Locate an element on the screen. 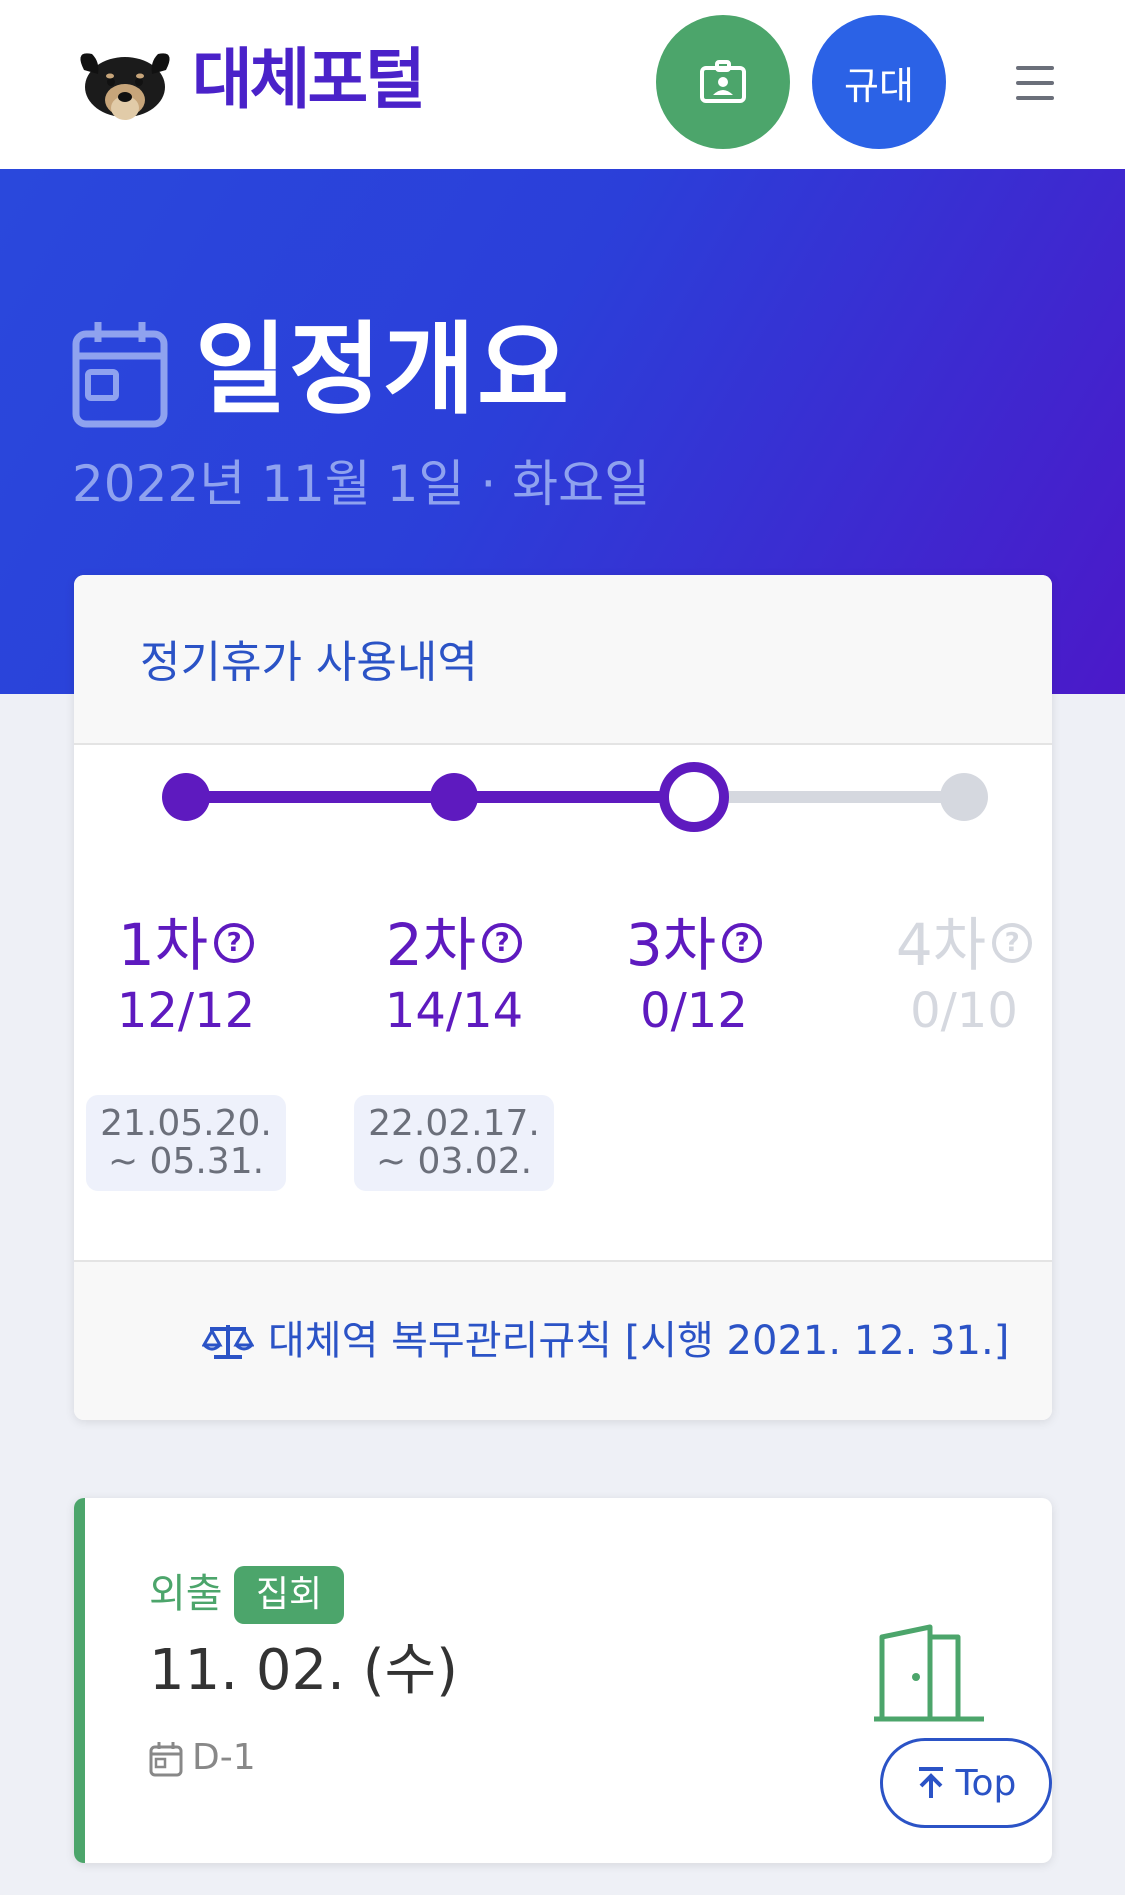 Image resolution: width=1125 pixels, height=1895 pixels. arrow-up-icon is located at coordinates (930, 1782).